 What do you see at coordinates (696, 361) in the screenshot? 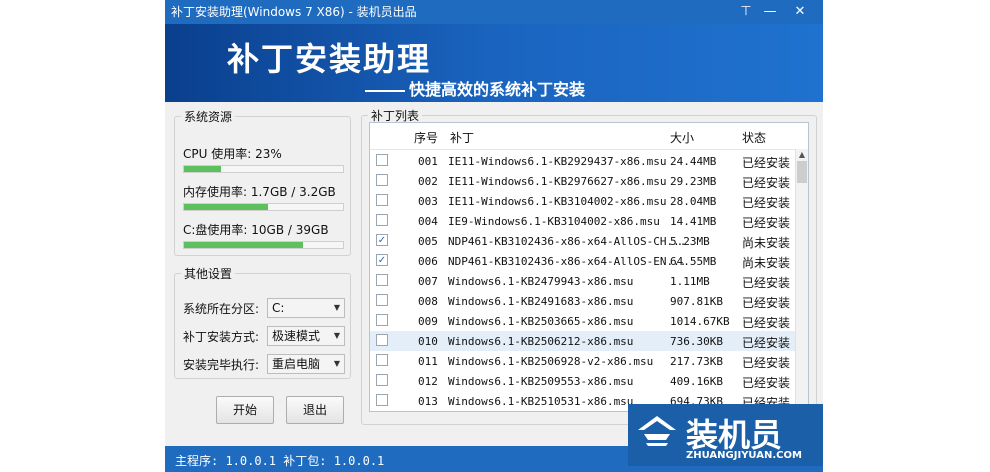
I see `row-size: 217.73KB` at bounding box center [696, 361].